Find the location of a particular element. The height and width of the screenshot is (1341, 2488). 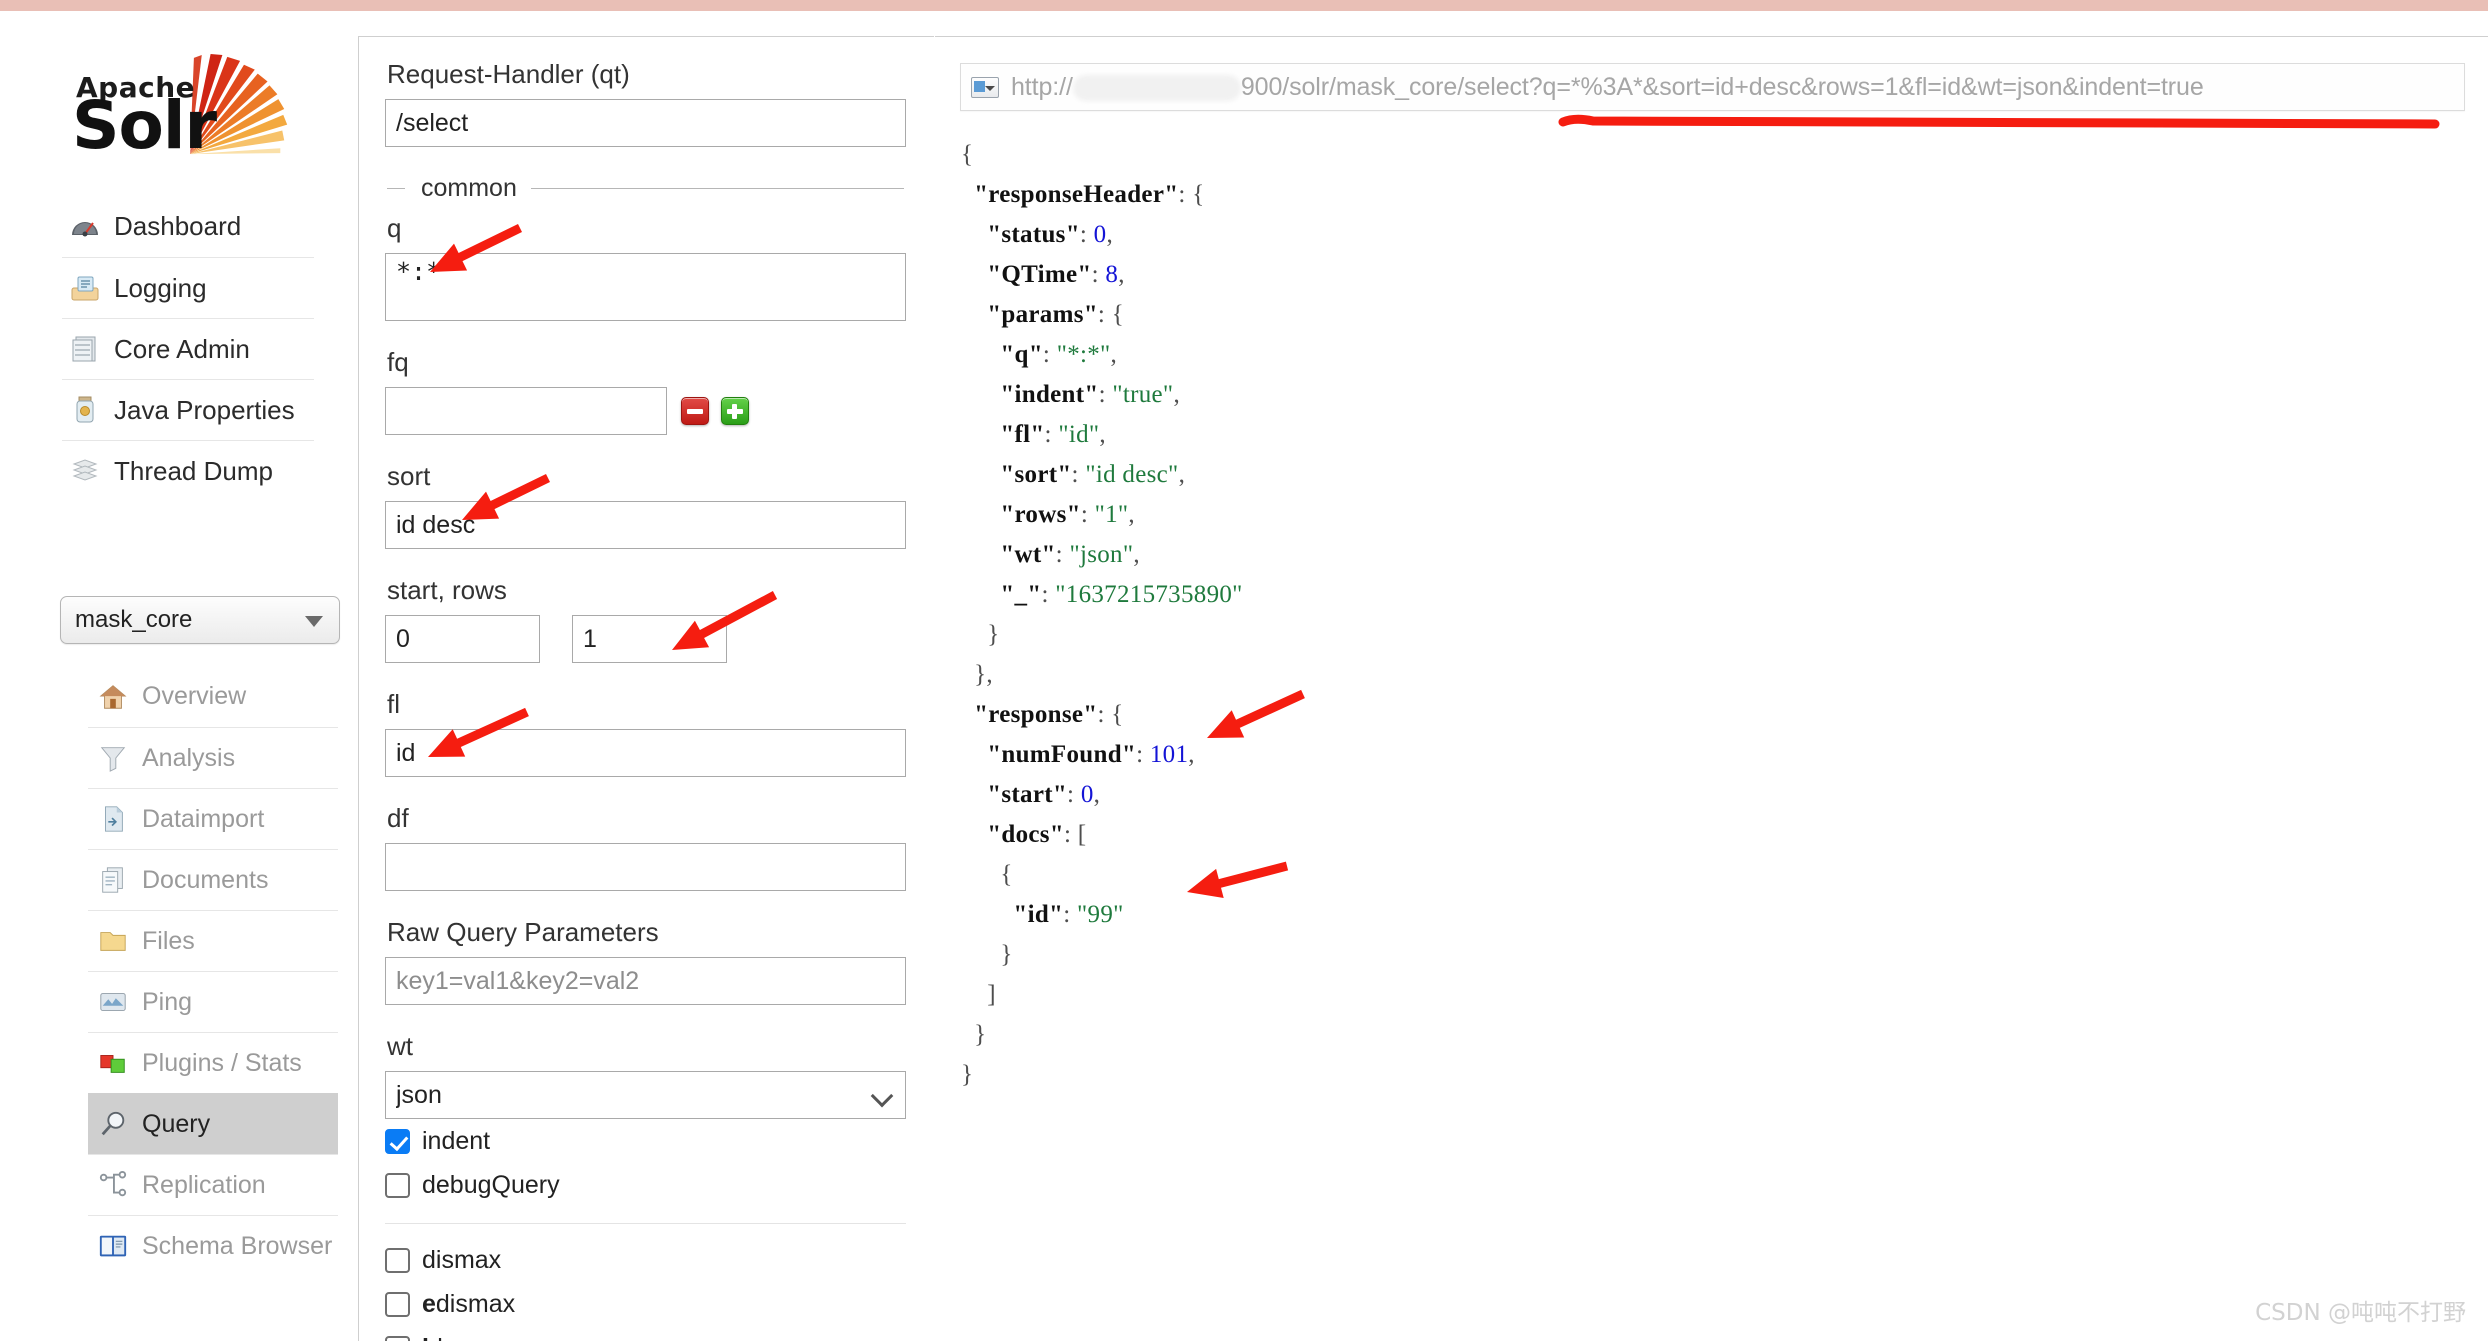

fq-row is located at coordinates (646, 411).